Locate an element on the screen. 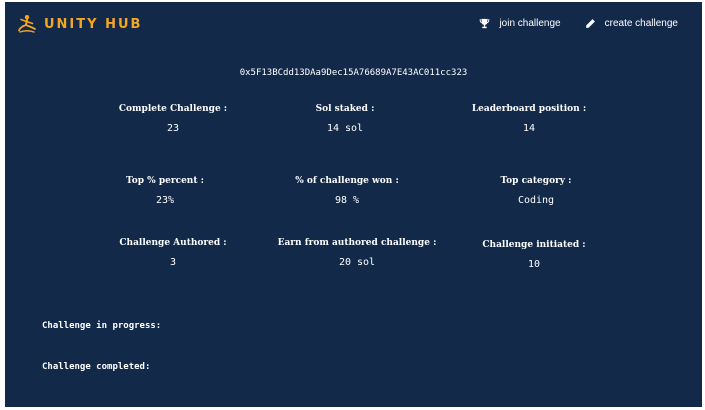 The height and width of the screenshot is (410, 705). join-challenge-label: join challenge is located at coordinates (530, 23).